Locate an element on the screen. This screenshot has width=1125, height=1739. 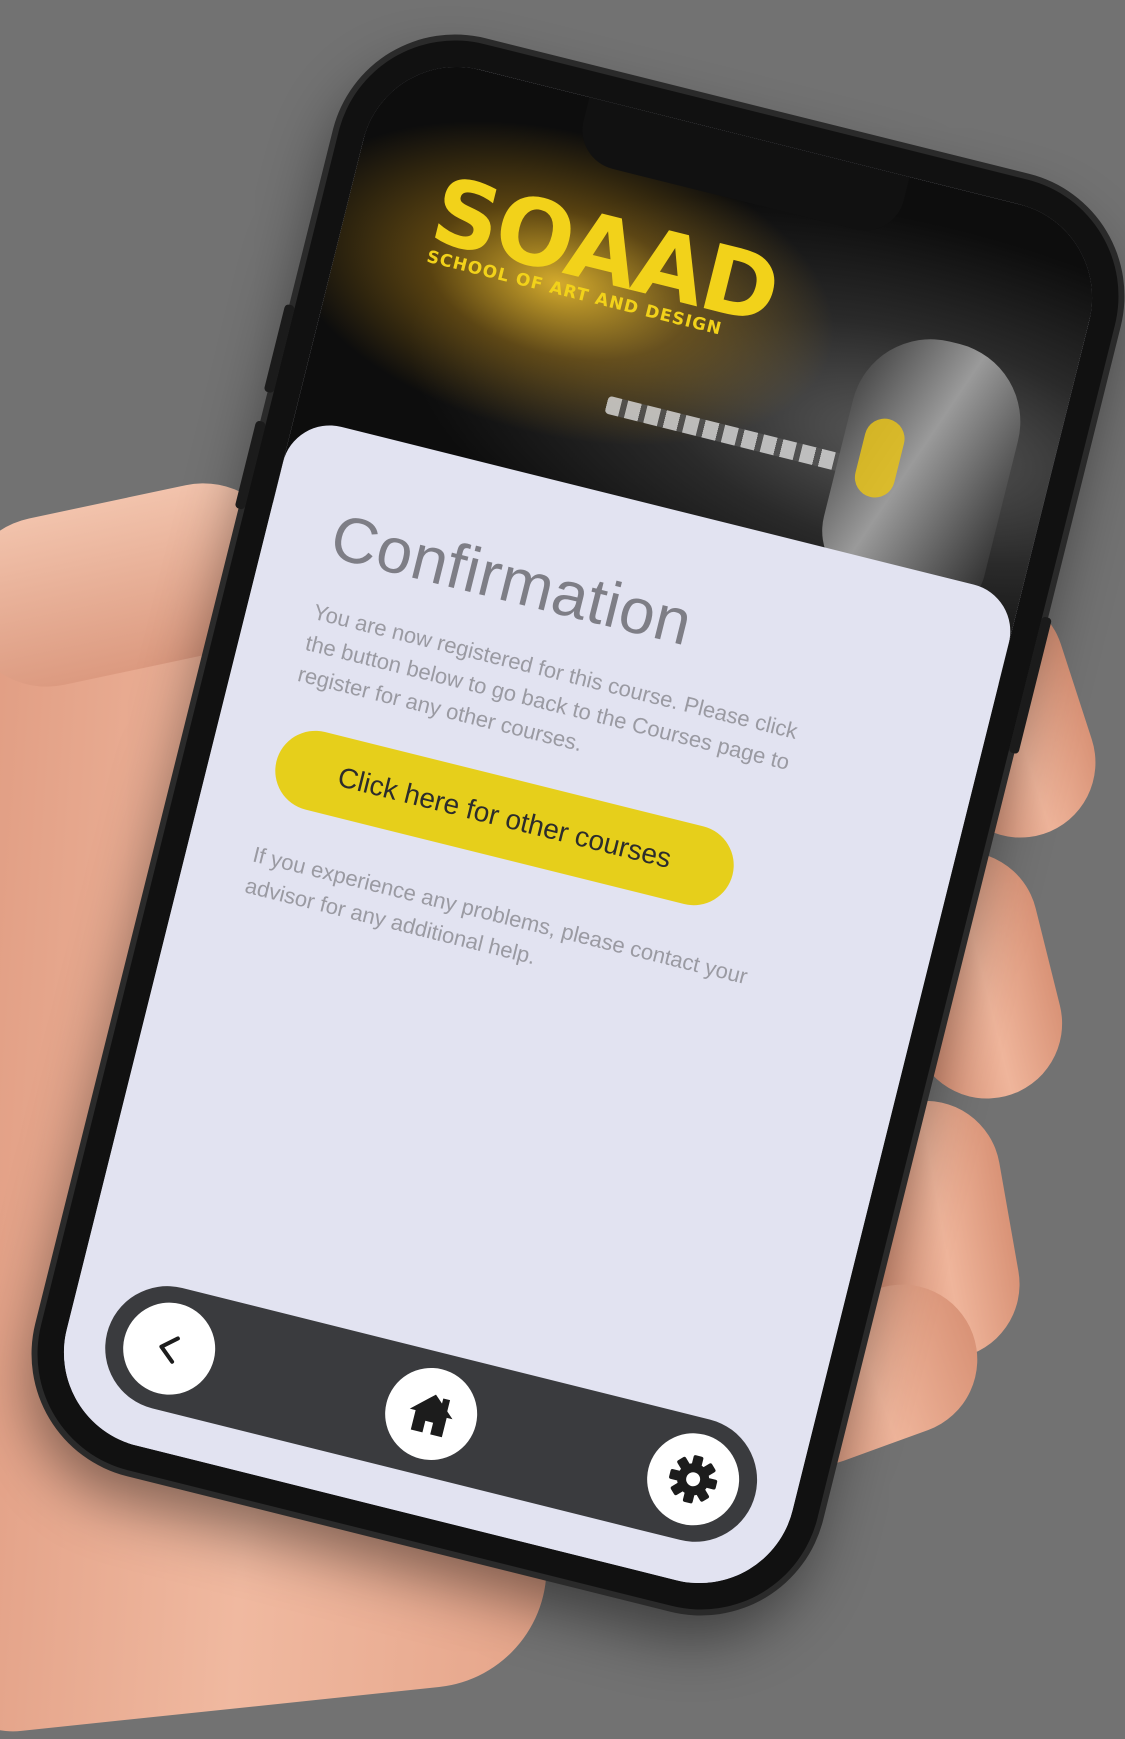
home-icon is located at coordinates (431, 1416).